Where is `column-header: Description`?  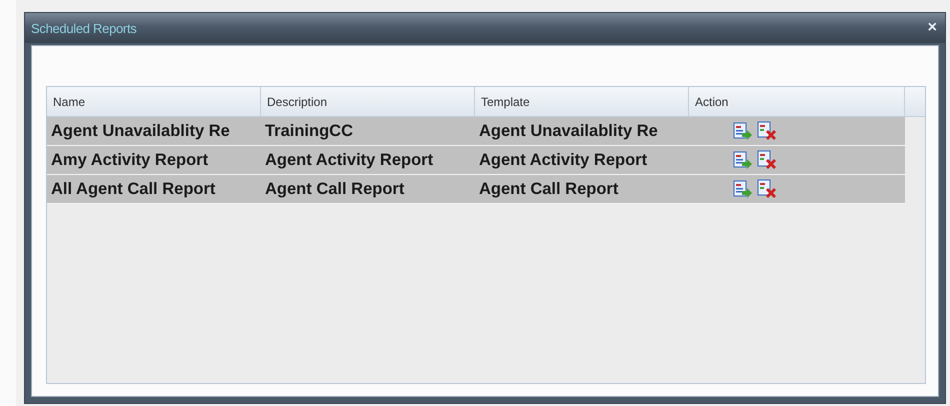
column-header: Description is located at coordinates (368, 102).